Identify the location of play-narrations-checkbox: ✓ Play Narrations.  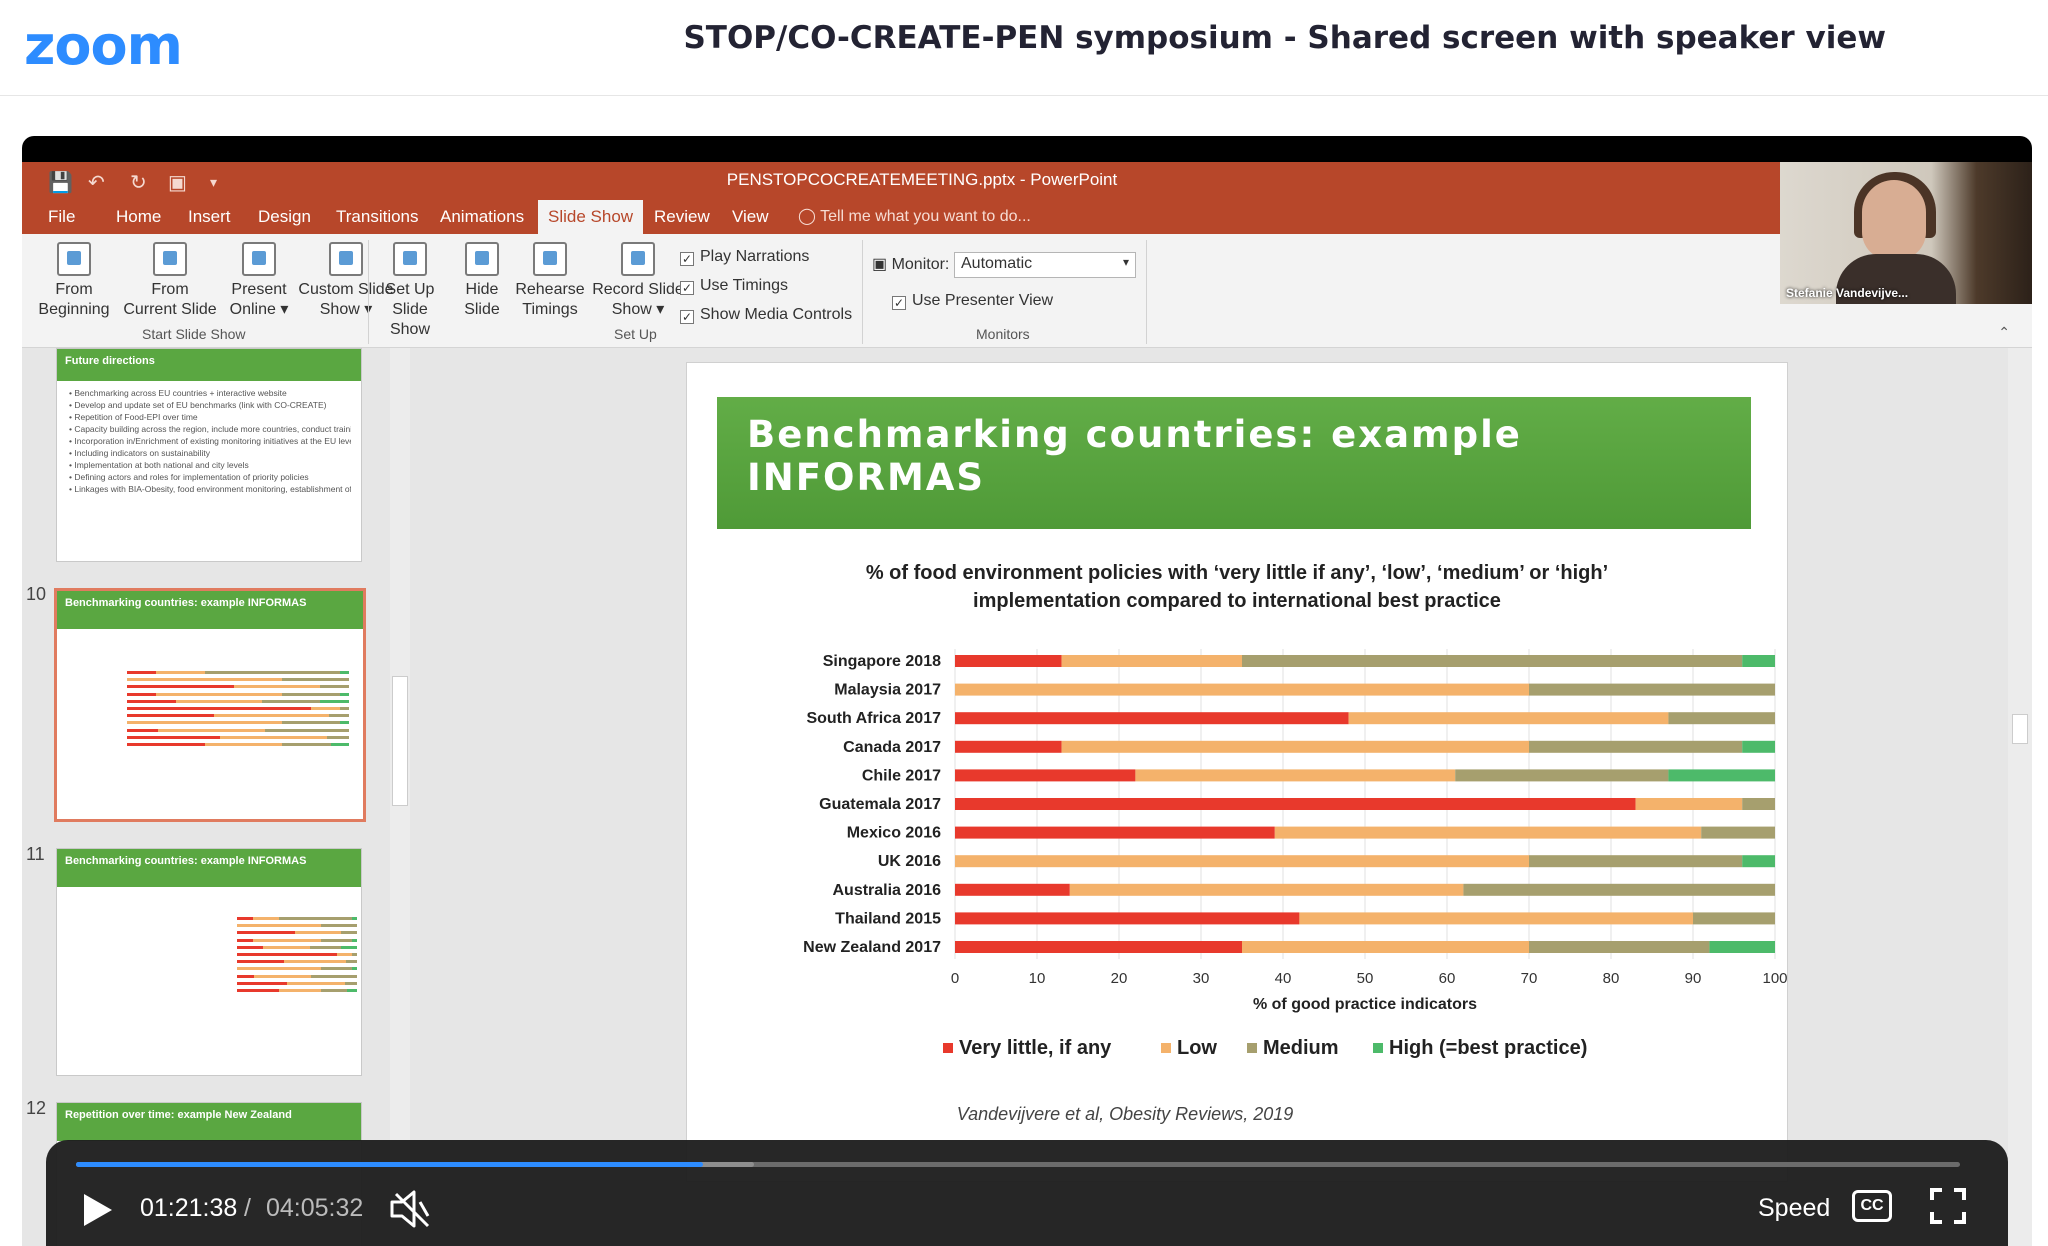
(744, 257).